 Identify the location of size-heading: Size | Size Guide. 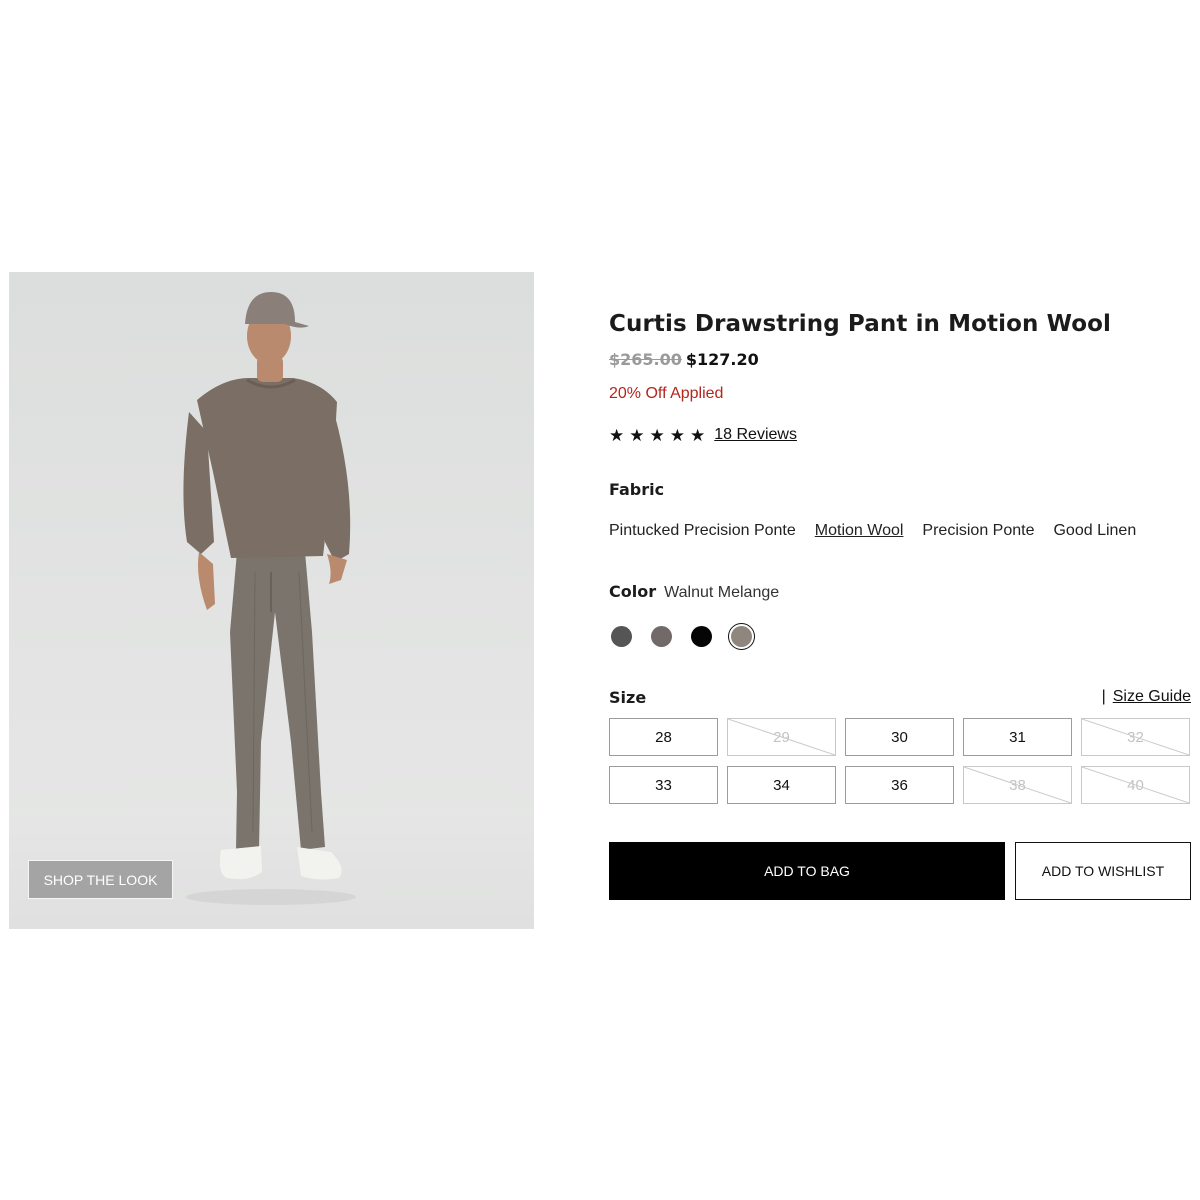
(900, 697).